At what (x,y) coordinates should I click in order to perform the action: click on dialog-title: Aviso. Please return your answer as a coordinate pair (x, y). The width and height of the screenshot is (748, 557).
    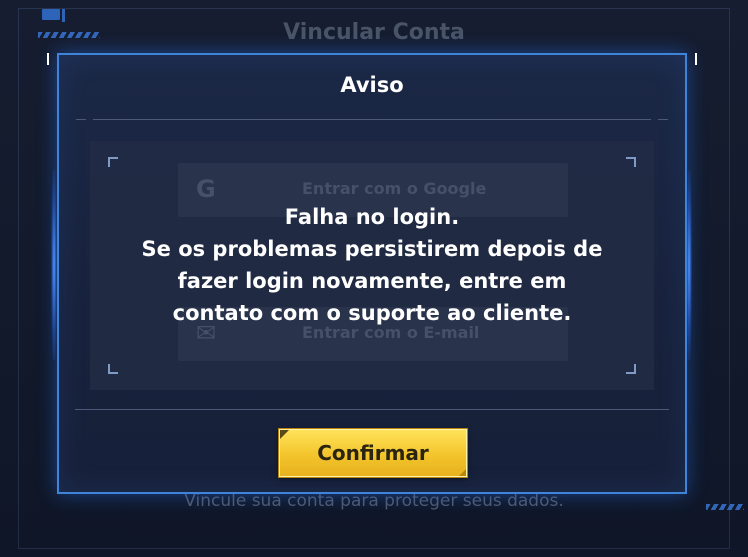
    Looking at the image, I should click on (372, 85).